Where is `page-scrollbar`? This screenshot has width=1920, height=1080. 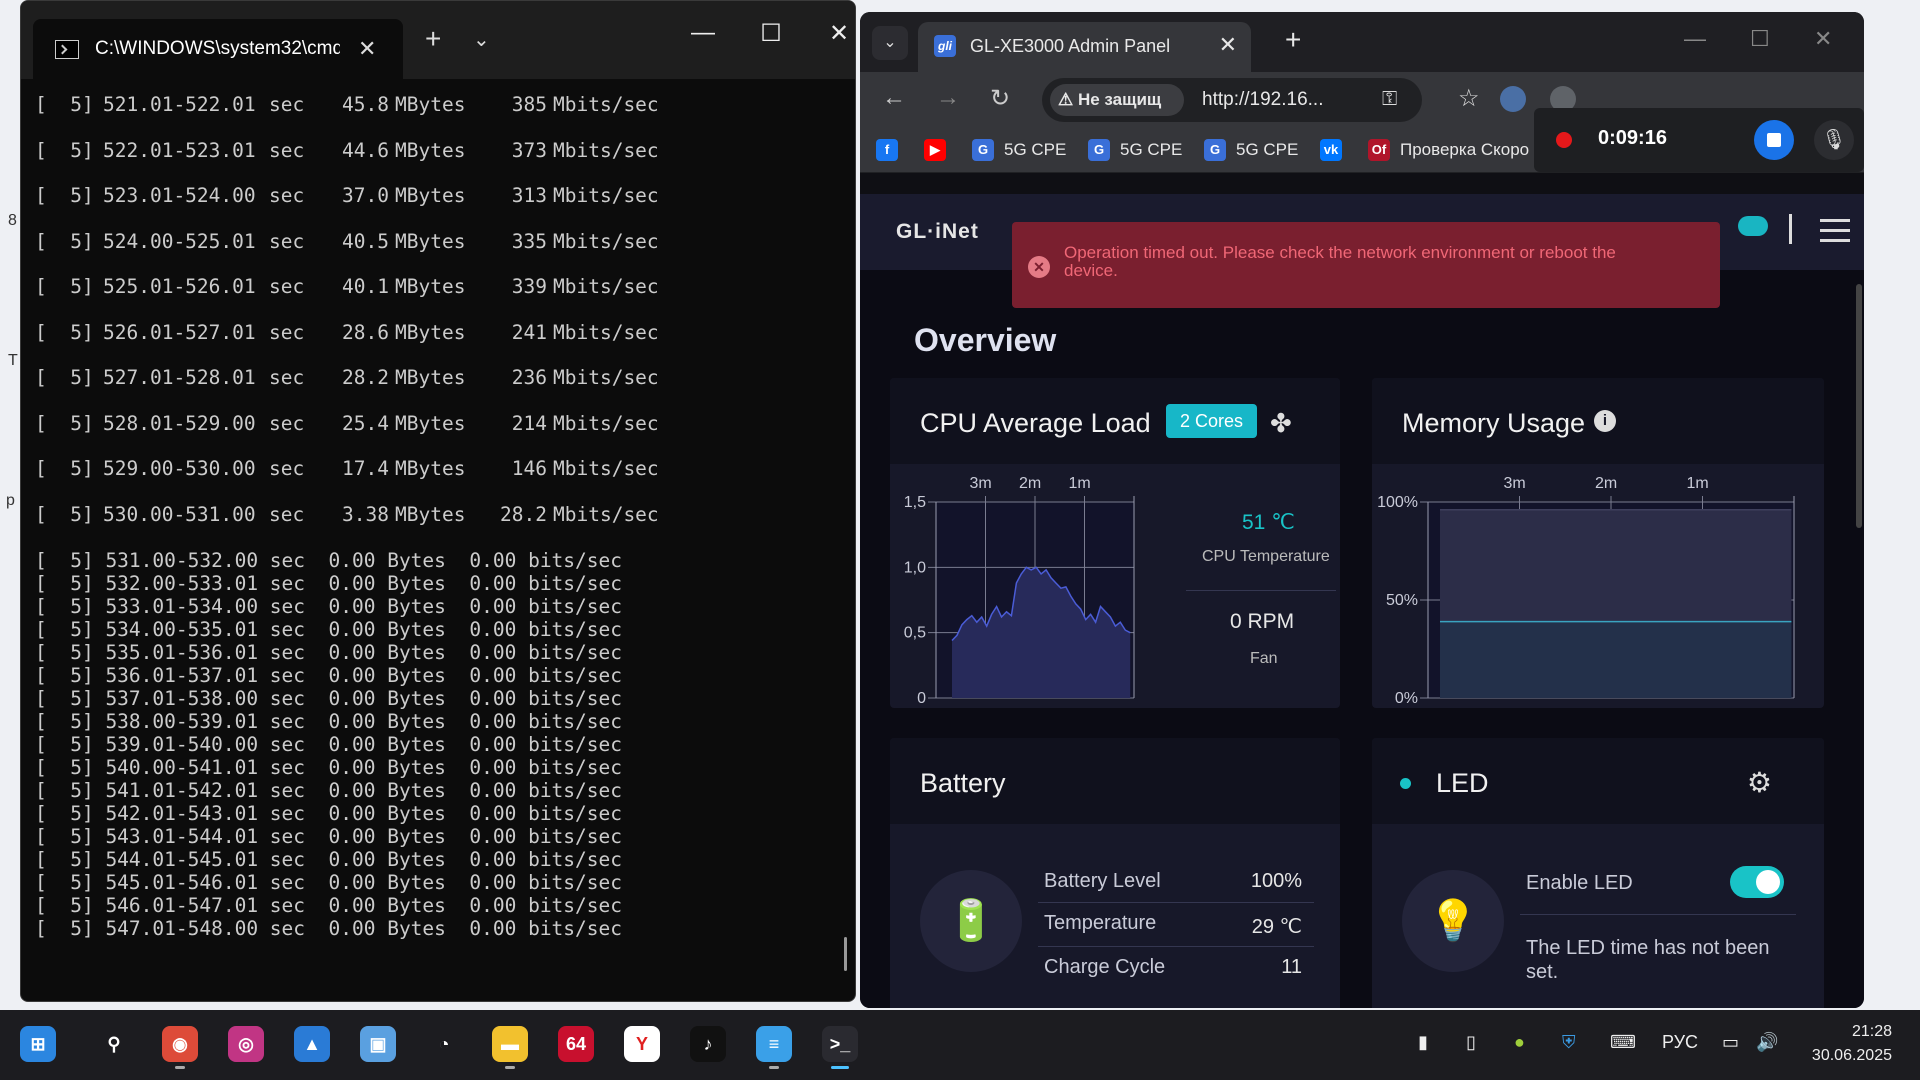 page-scrollbar is located at coordinates (1859, 406).